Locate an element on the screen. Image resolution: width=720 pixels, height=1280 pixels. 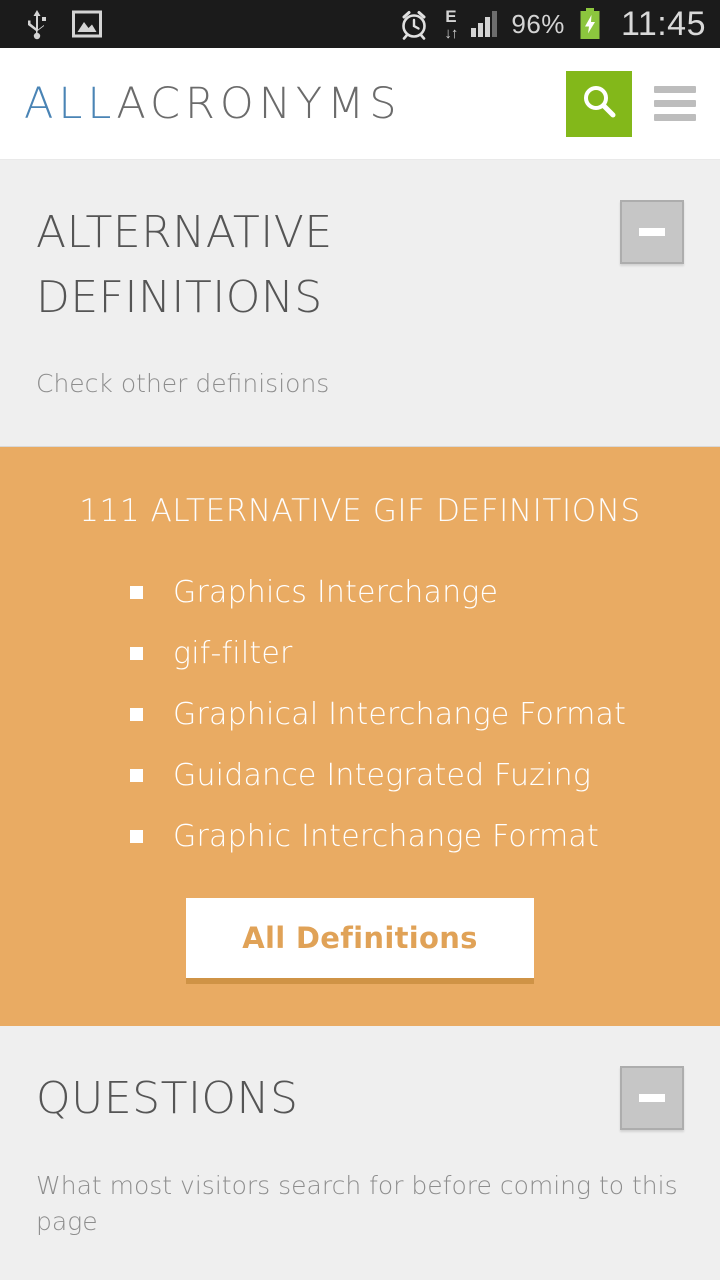
panel-heading: 111 ALTERNATIVE GIF DEFINITIONS is located at coordinates (360, 511).